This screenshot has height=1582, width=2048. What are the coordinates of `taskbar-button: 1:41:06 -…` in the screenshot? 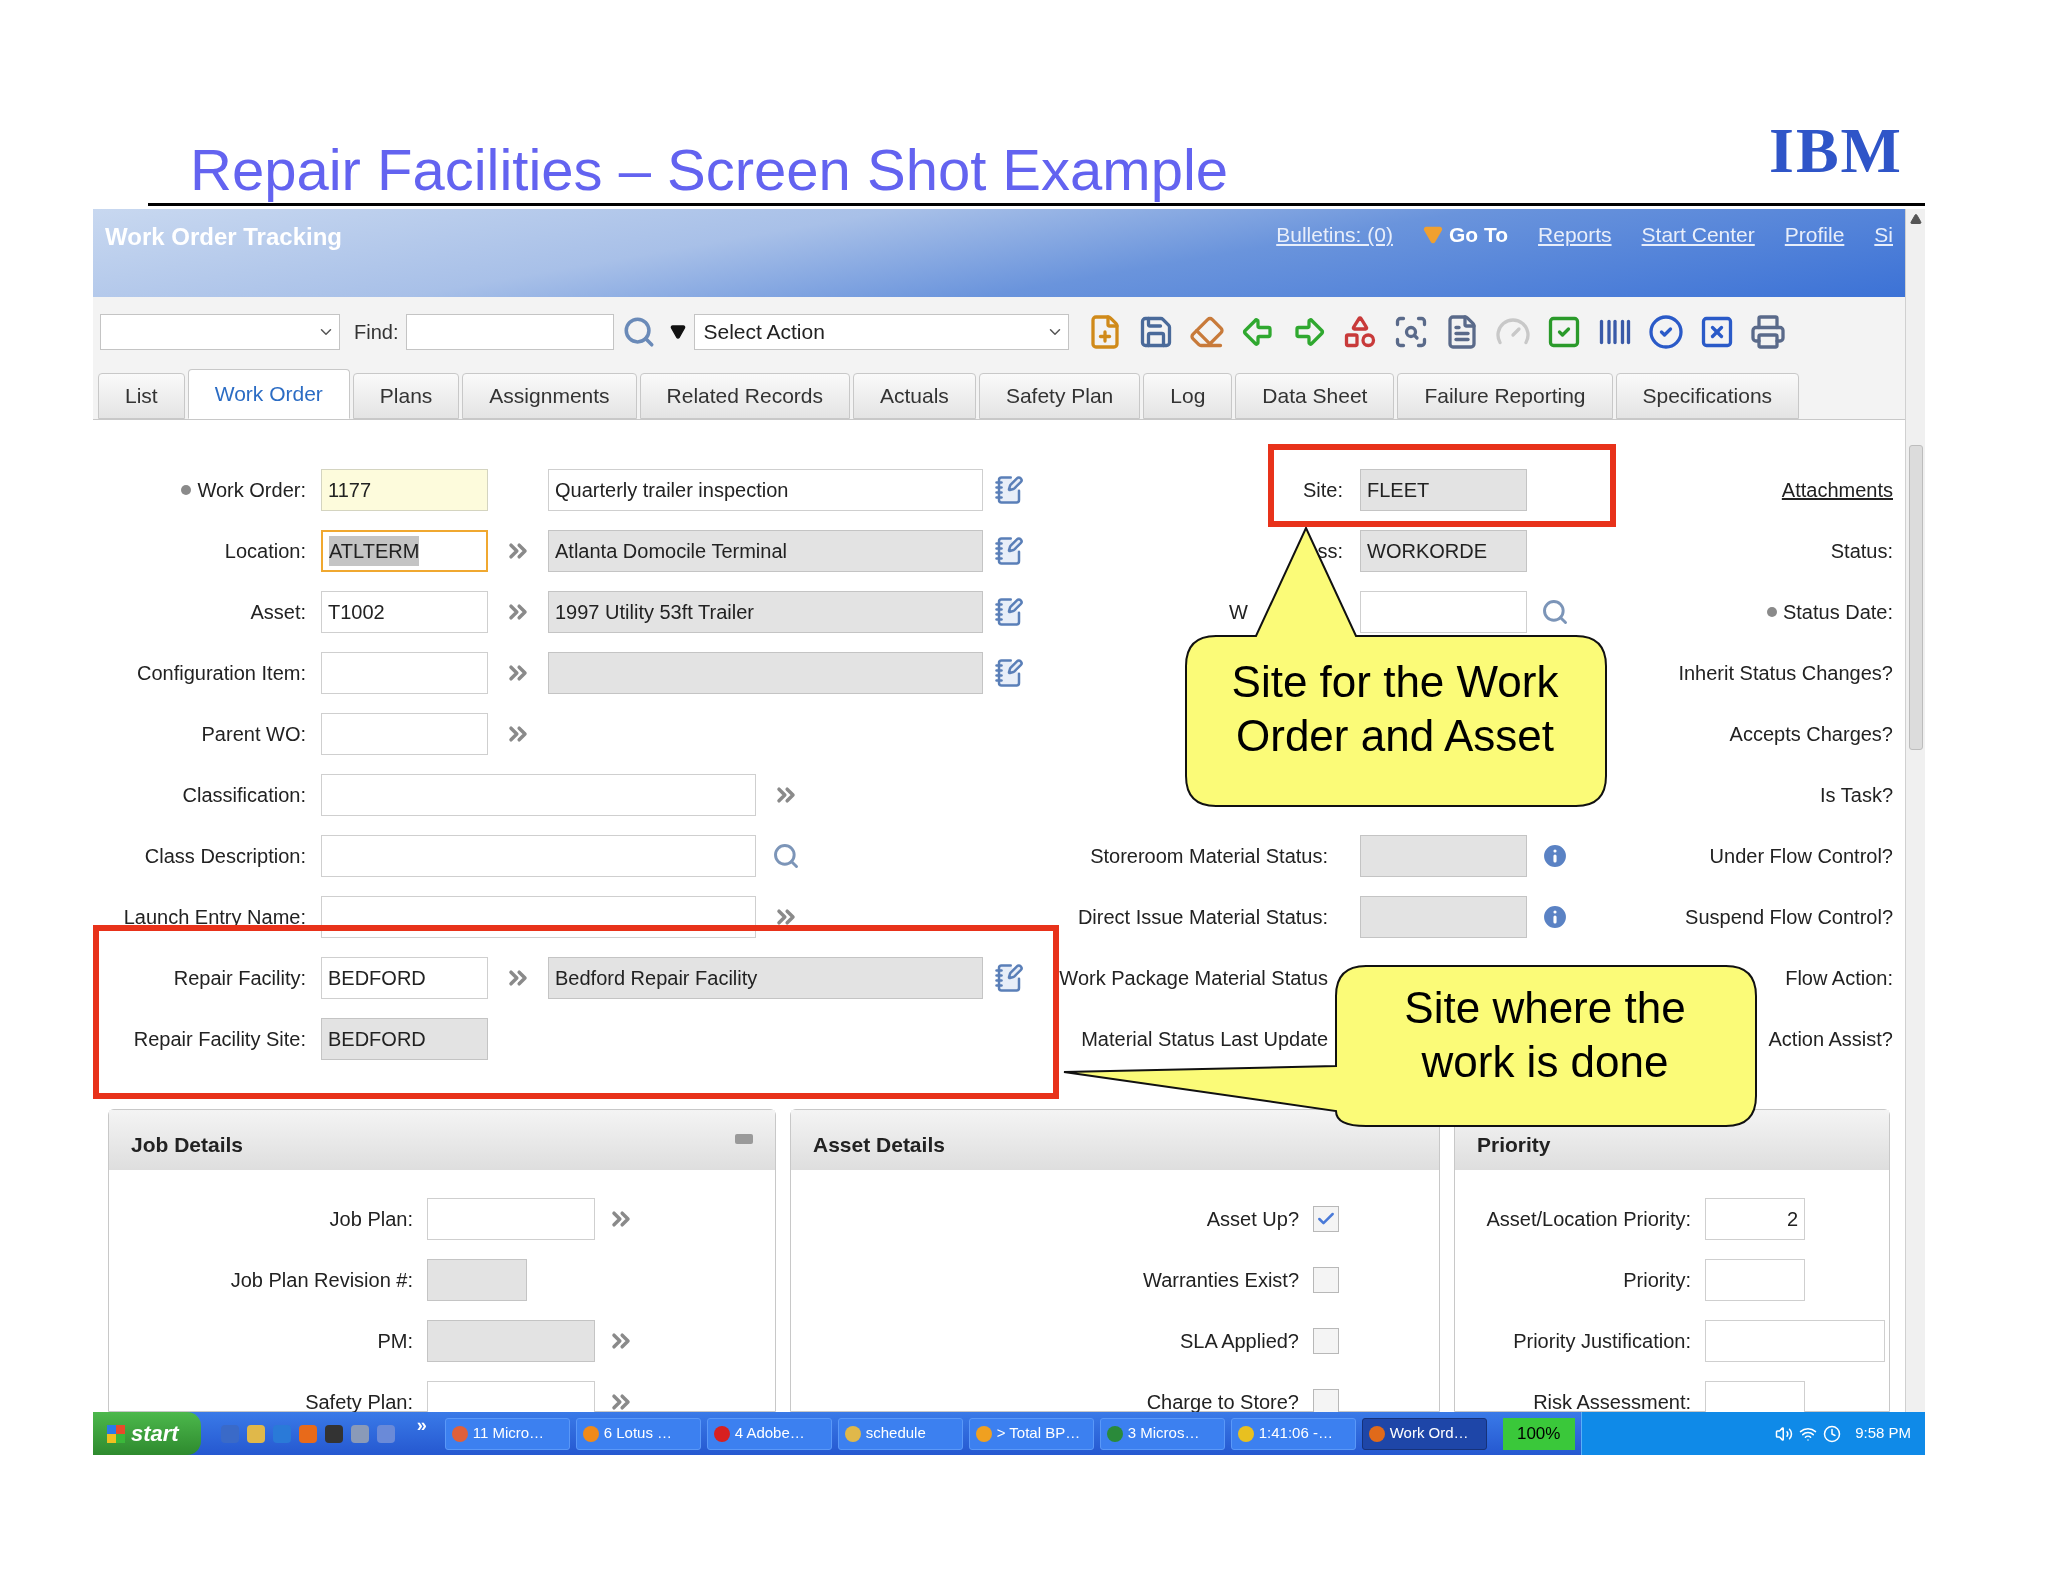 It's located at (1293, 1433).